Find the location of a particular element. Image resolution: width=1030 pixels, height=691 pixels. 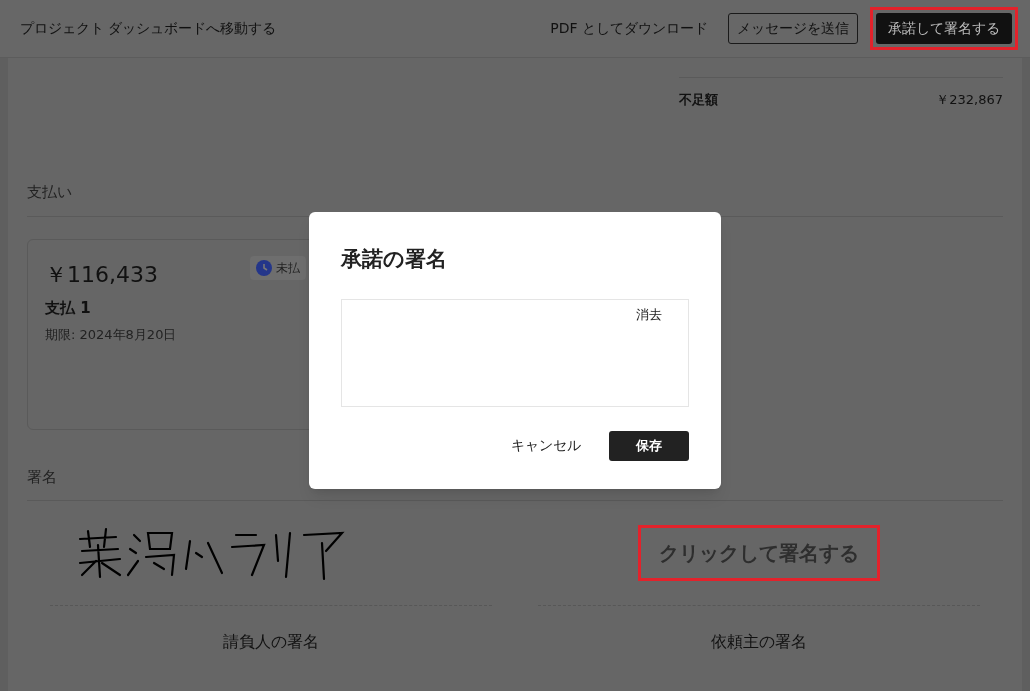

signature-pad: 消去 is located at coordinates (515, 352).